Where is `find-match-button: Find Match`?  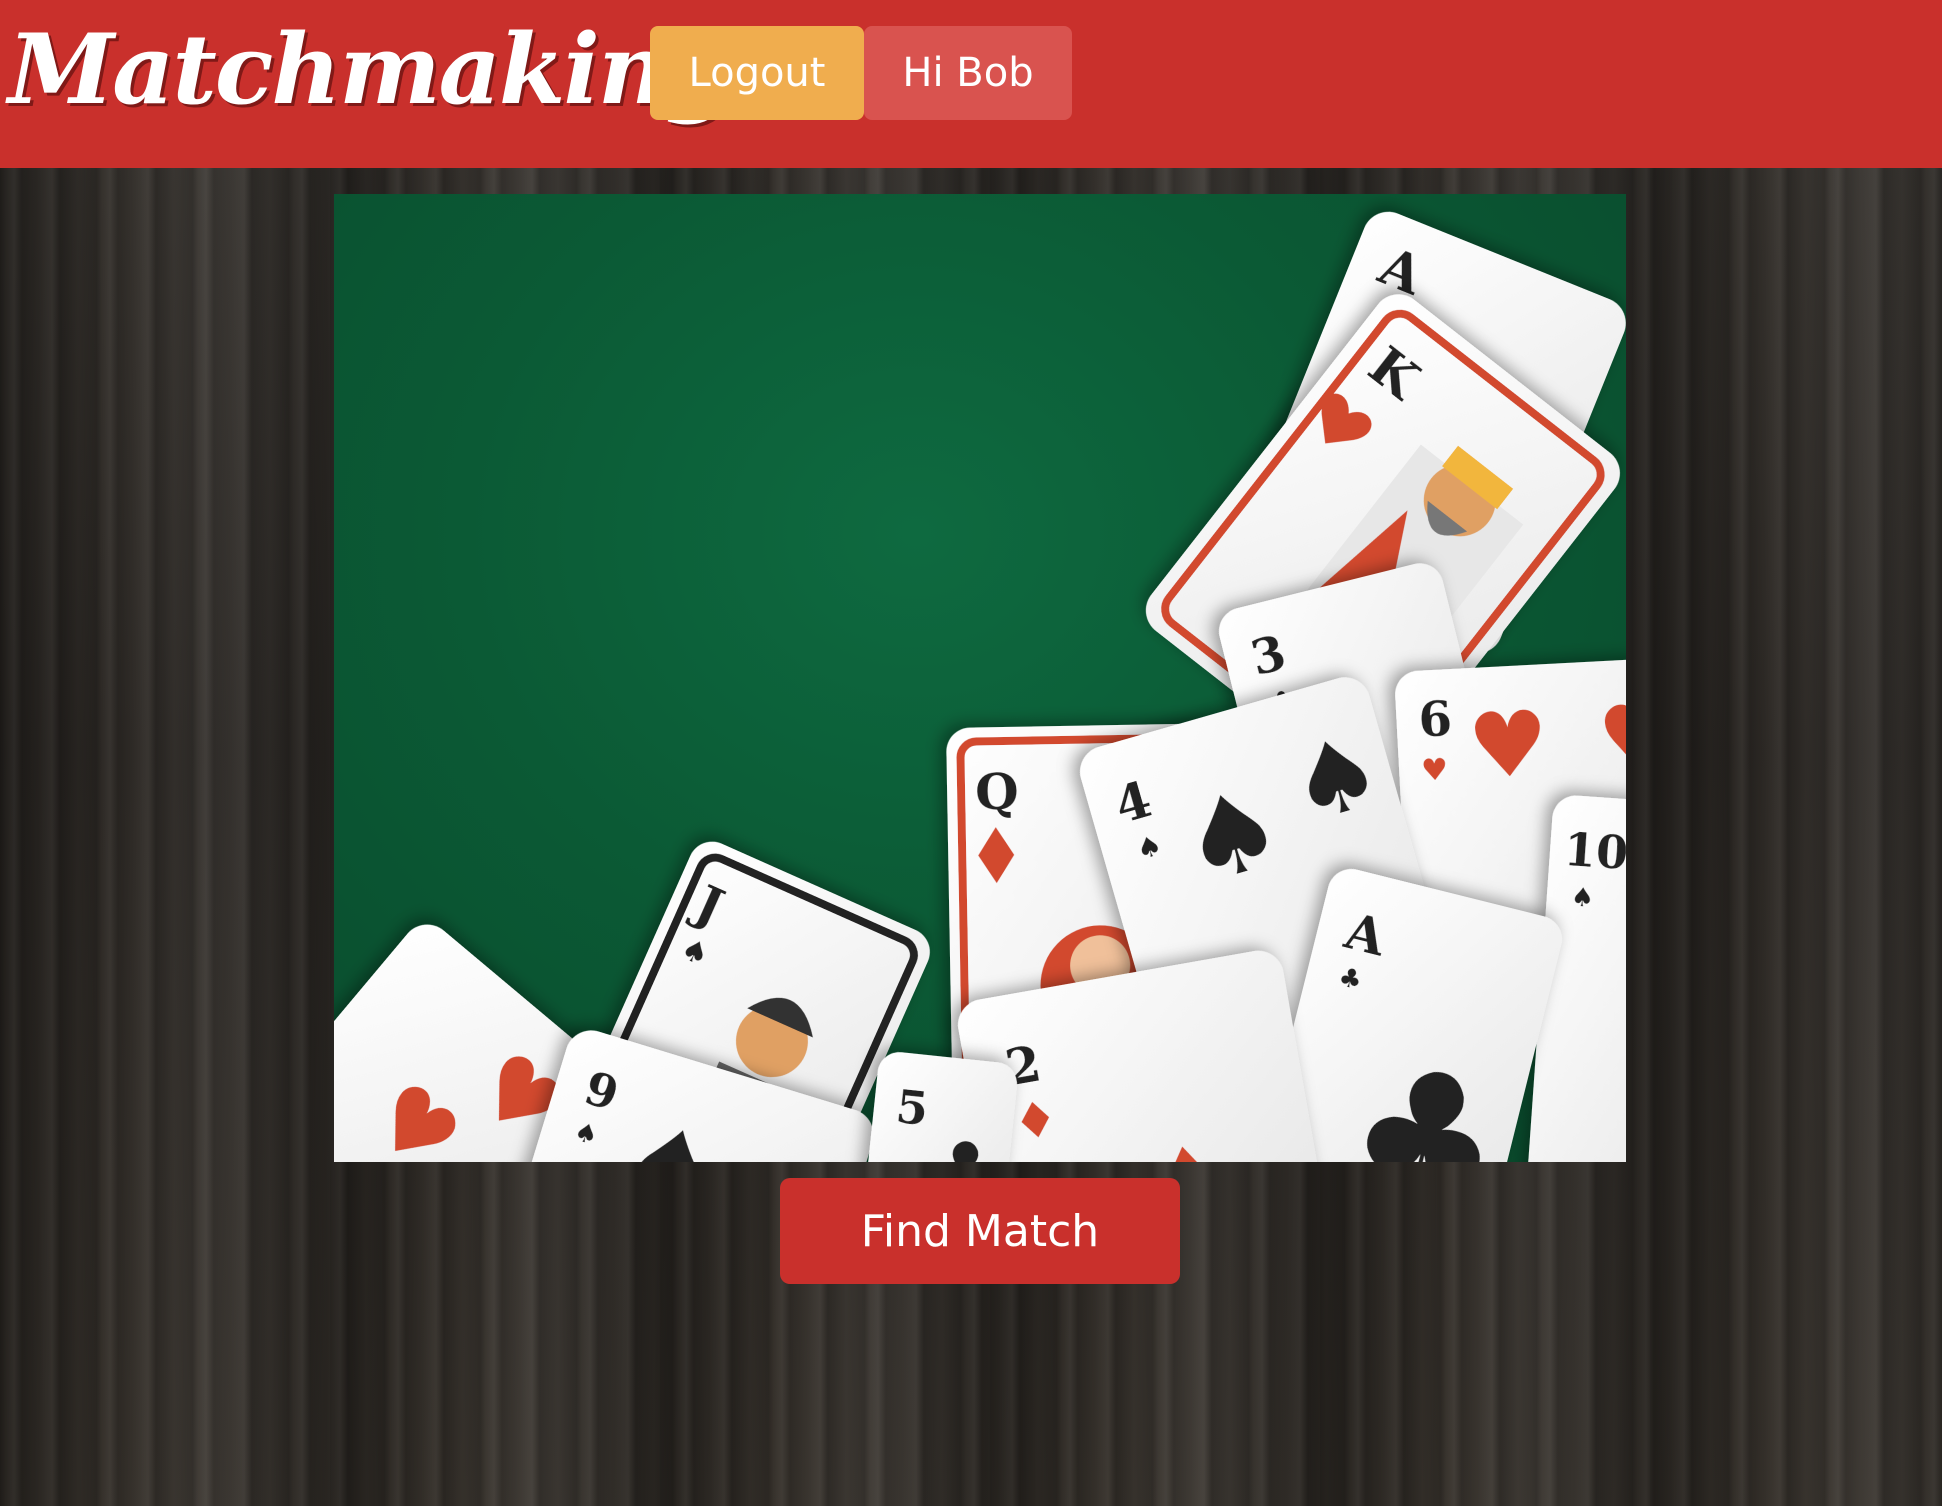 find-match-button: Find Match is located at coordinates (980, 1231).